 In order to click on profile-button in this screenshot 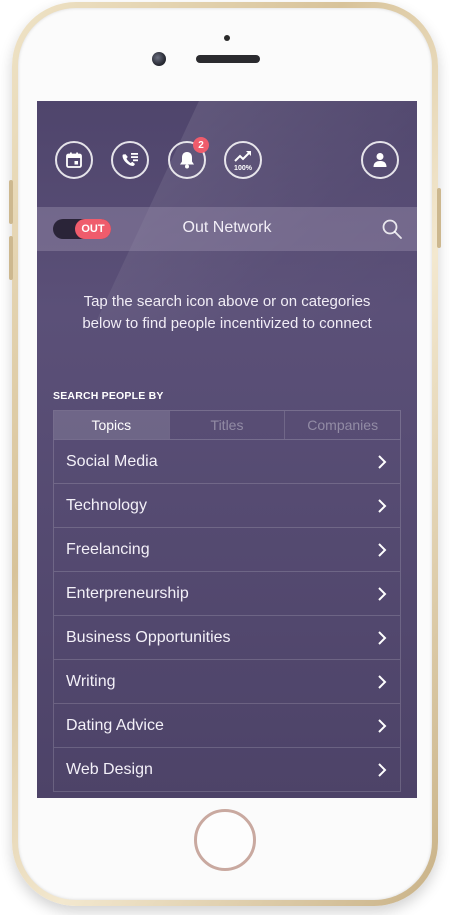, I will do `click(380, 160)`.